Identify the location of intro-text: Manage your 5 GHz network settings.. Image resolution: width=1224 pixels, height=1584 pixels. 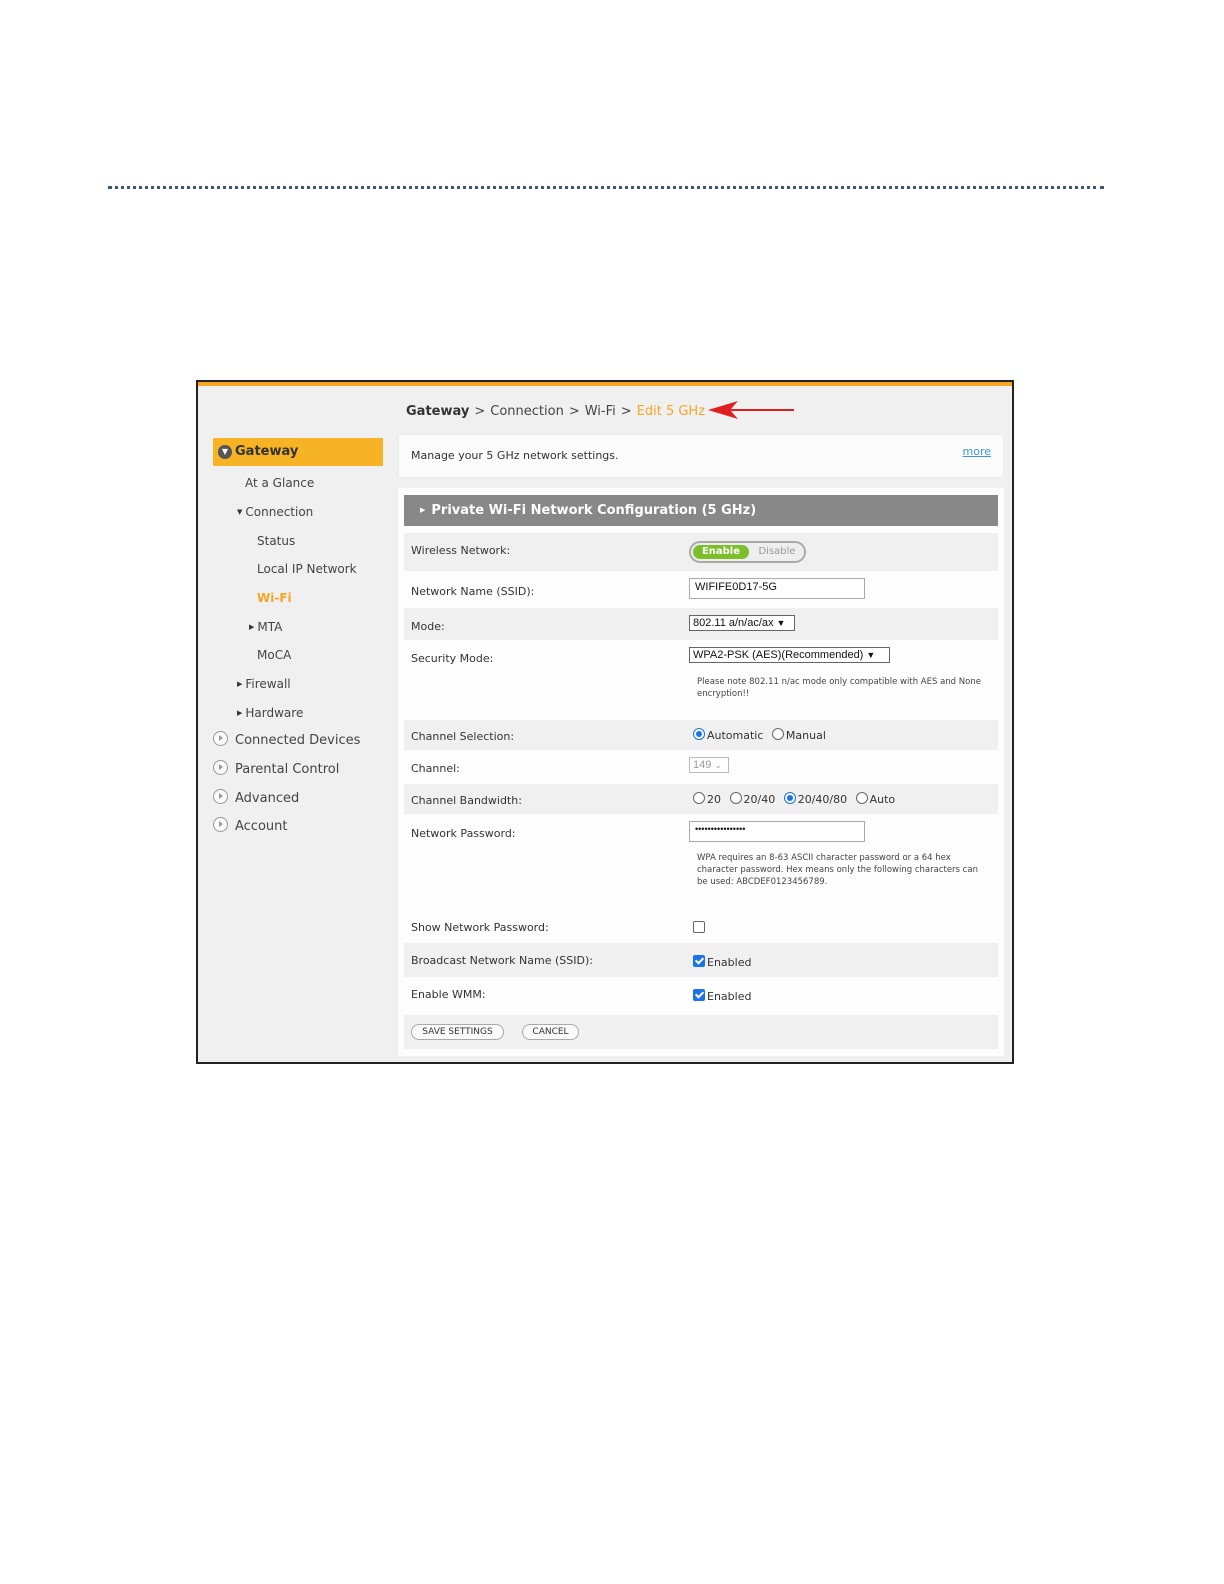
(515, 455).